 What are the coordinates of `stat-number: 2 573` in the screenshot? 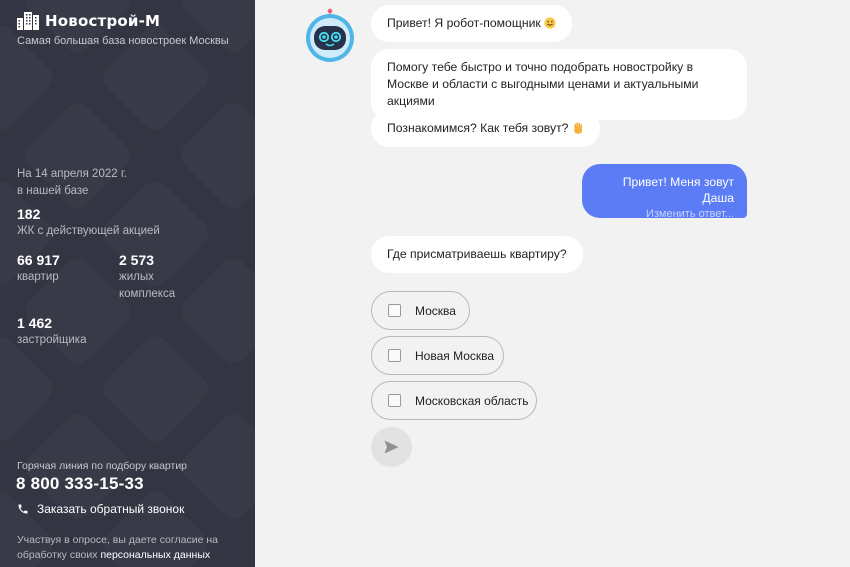 It's located at (137, 260).